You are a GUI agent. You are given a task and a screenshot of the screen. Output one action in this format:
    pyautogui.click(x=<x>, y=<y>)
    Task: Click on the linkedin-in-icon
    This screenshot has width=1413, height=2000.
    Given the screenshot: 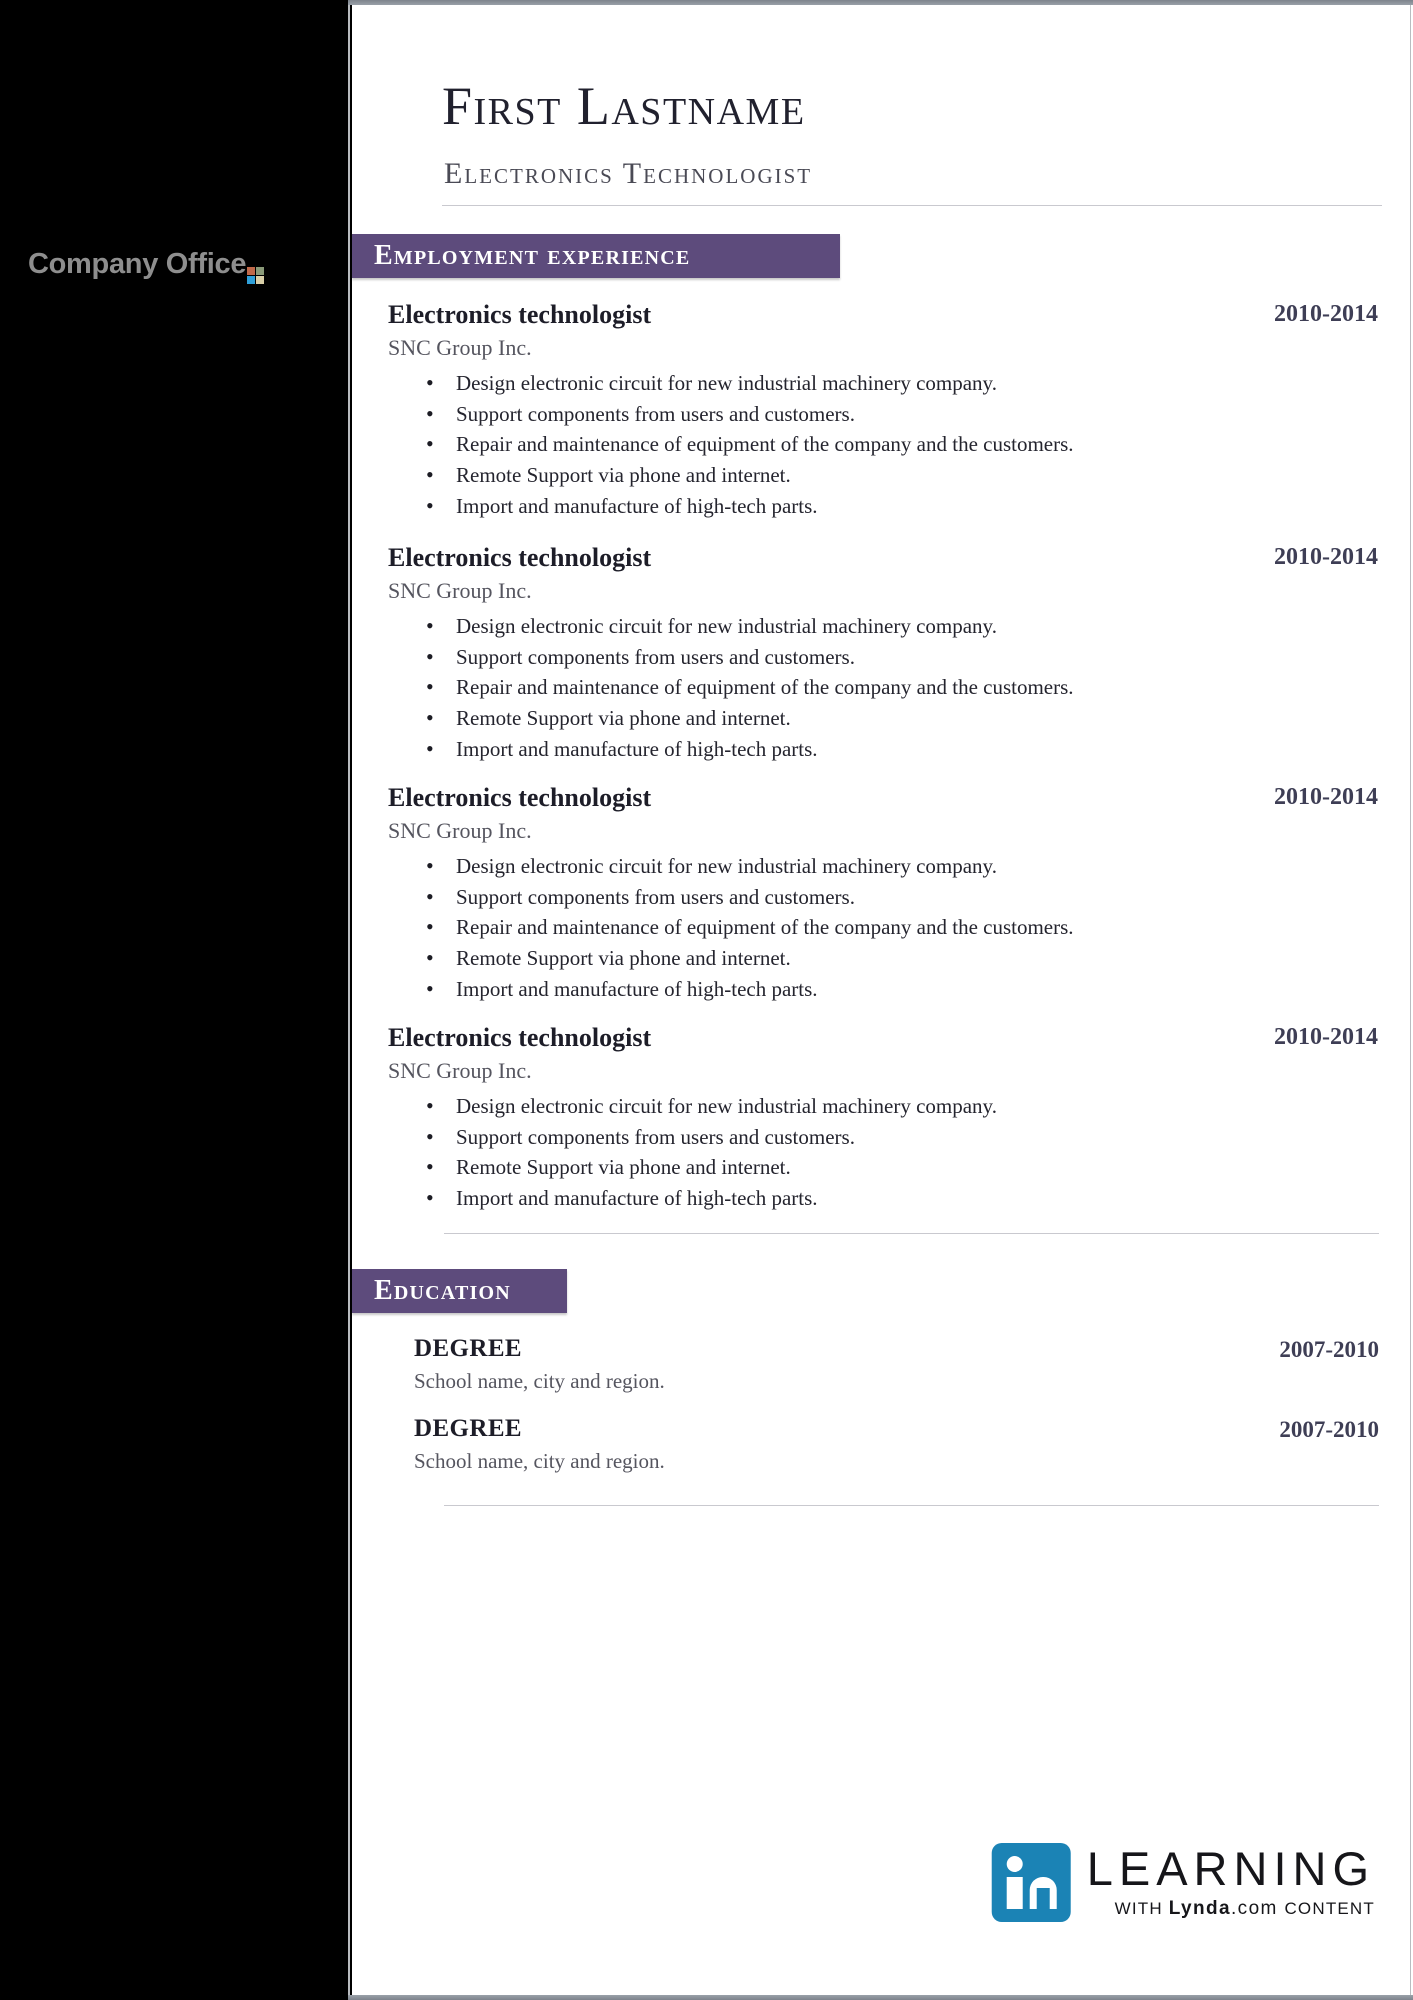 What is the action you would take?
    pyautogui.click(x=1031, y=1882)
    